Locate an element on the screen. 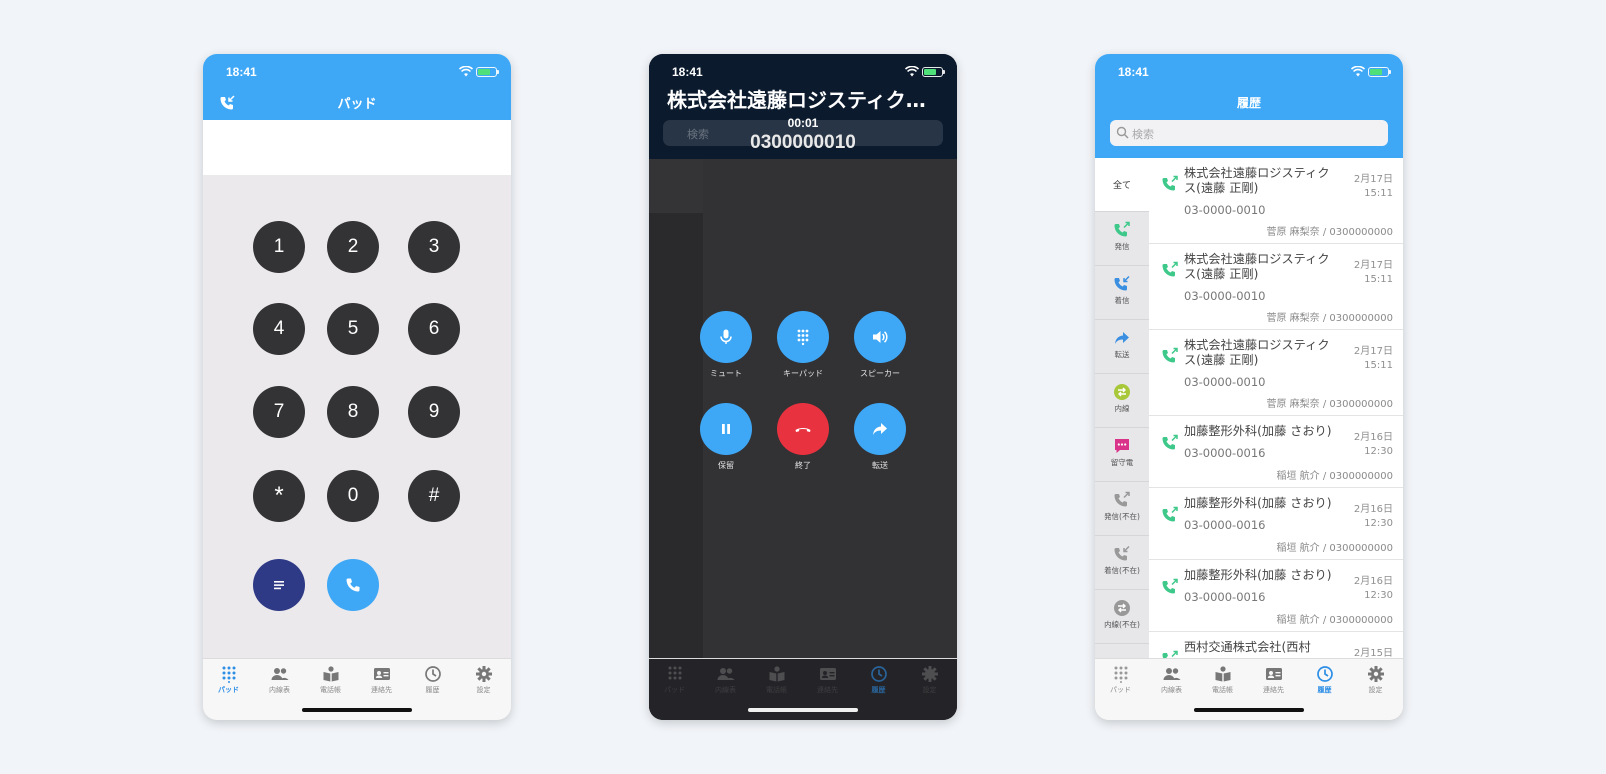 The width and height of the screenshot is (1606, 774). extension-icon is located at coordinates (1122, 608).